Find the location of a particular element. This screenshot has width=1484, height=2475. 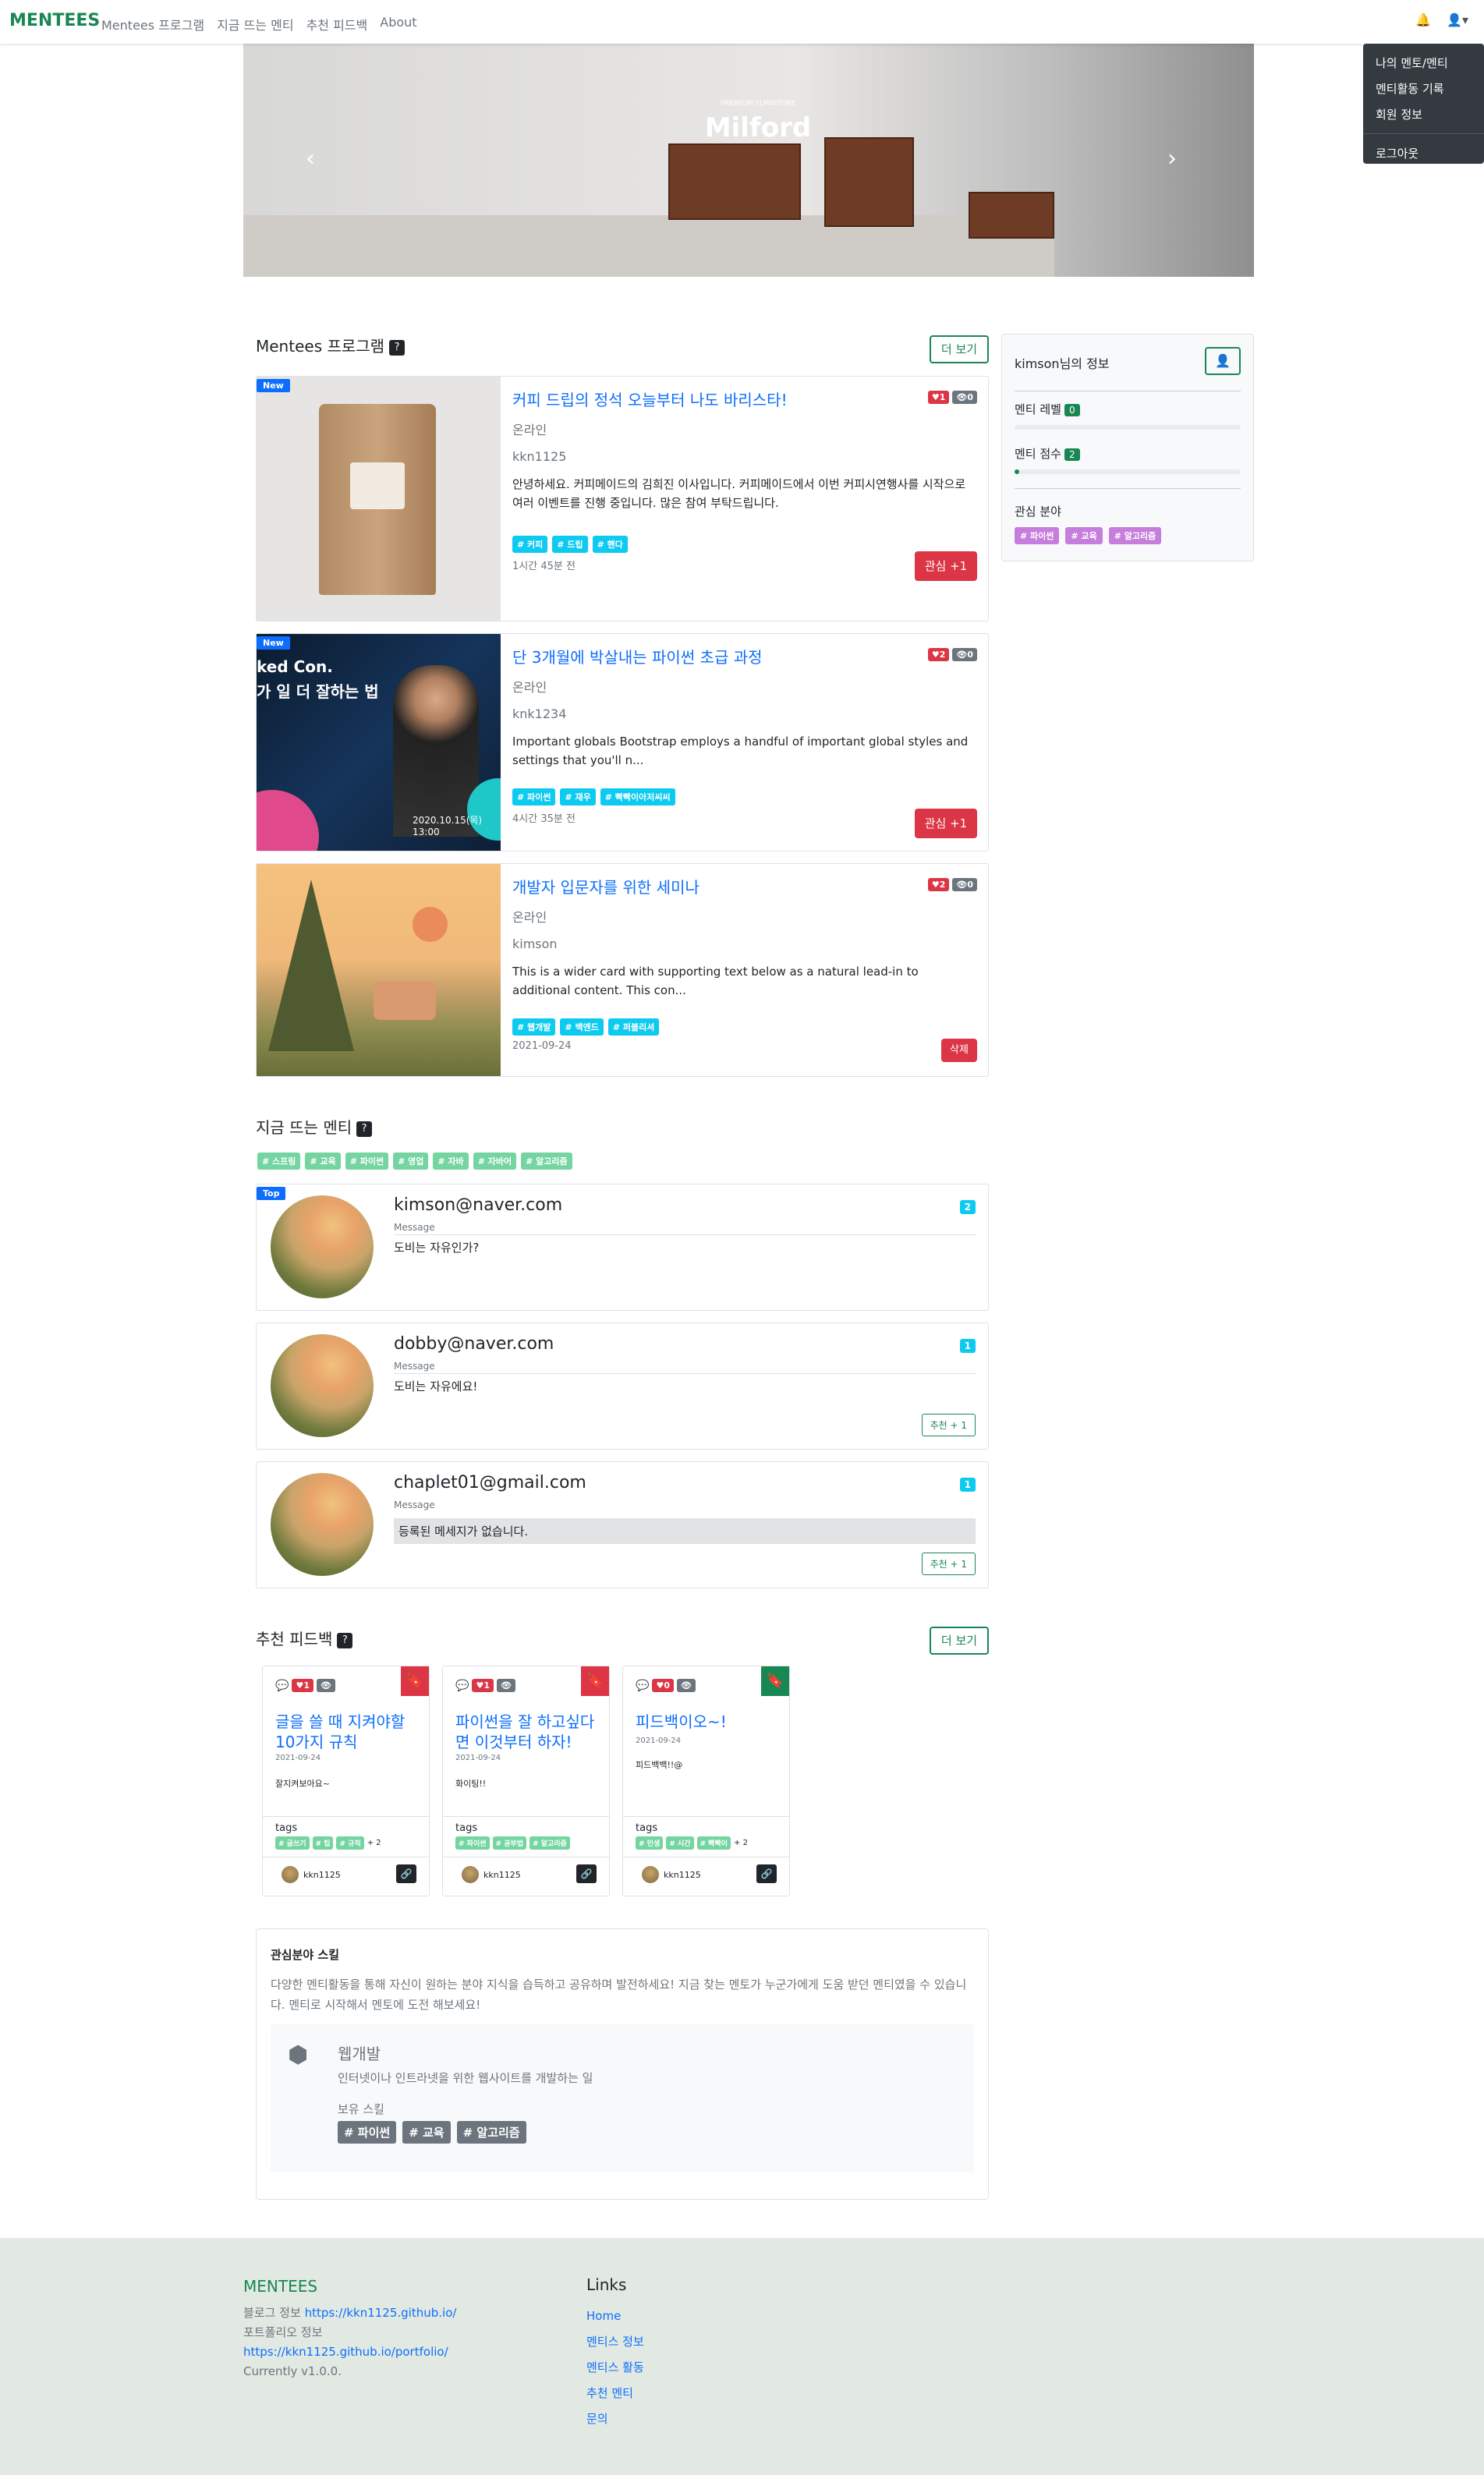

likes-badge: ♥0 is located at coordinates (663, 1685).